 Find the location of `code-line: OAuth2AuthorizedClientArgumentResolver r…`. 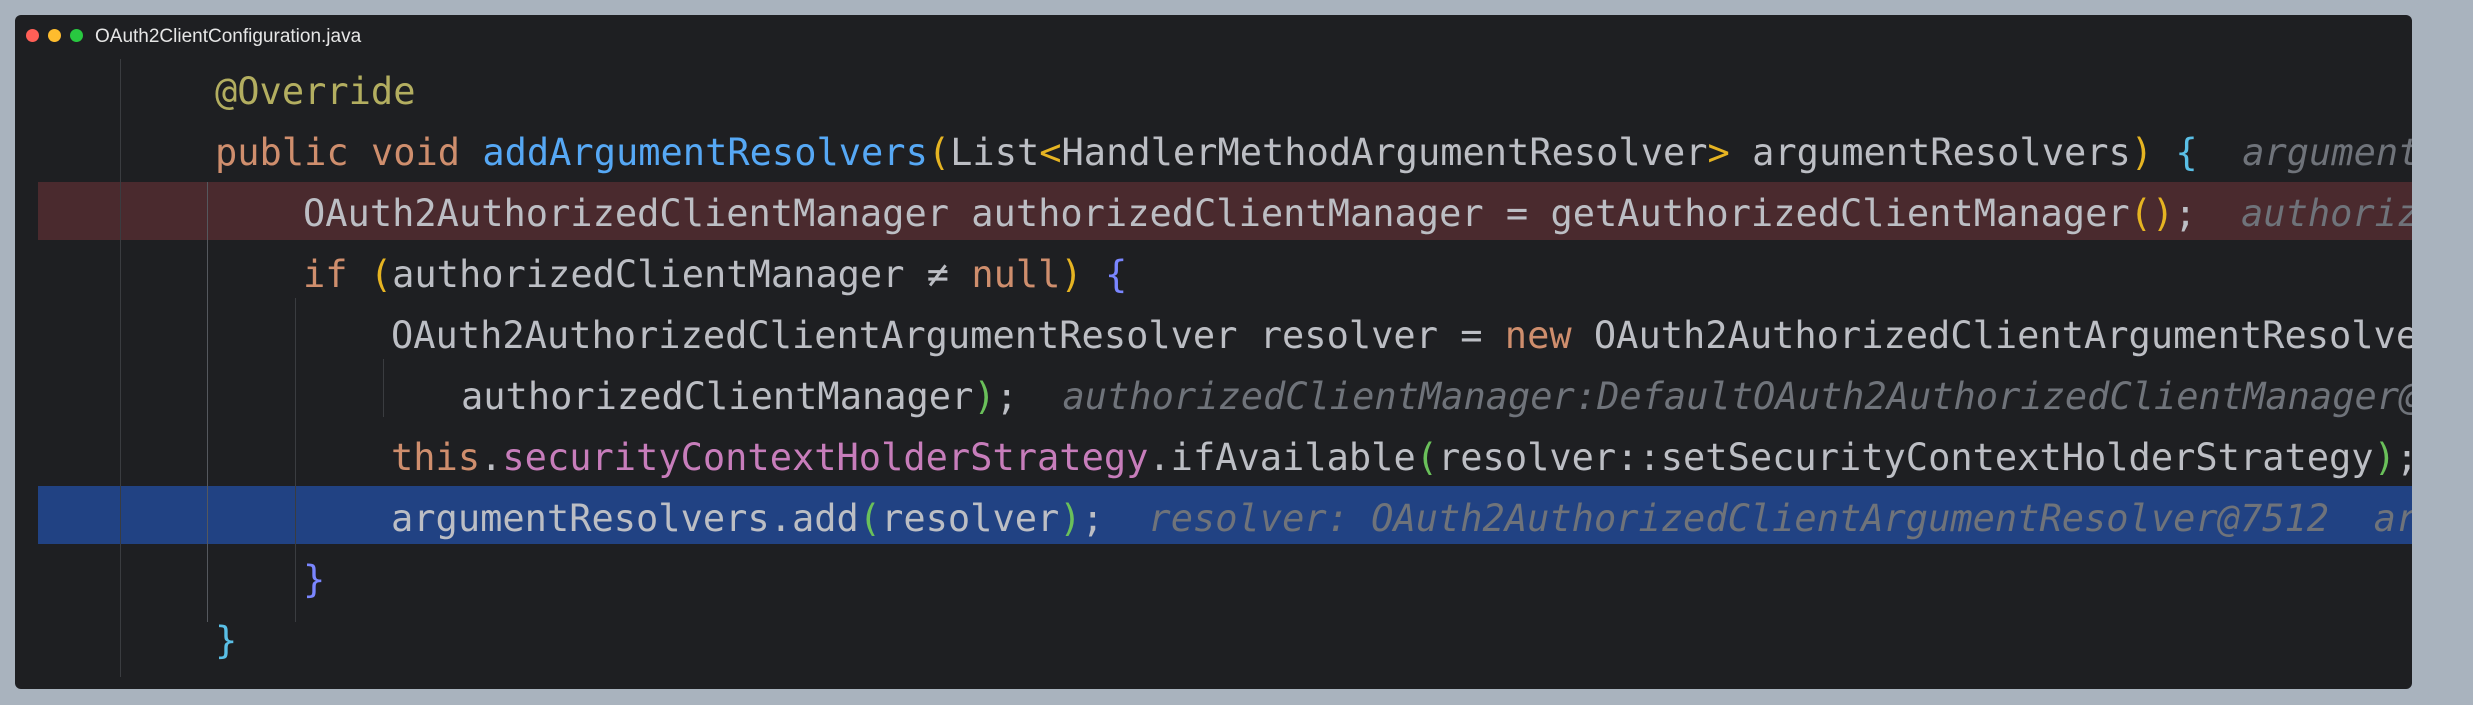

code-line: OAuth2AuthorizedClientArgumentResolver r… is located at coordinates (1401, 335).